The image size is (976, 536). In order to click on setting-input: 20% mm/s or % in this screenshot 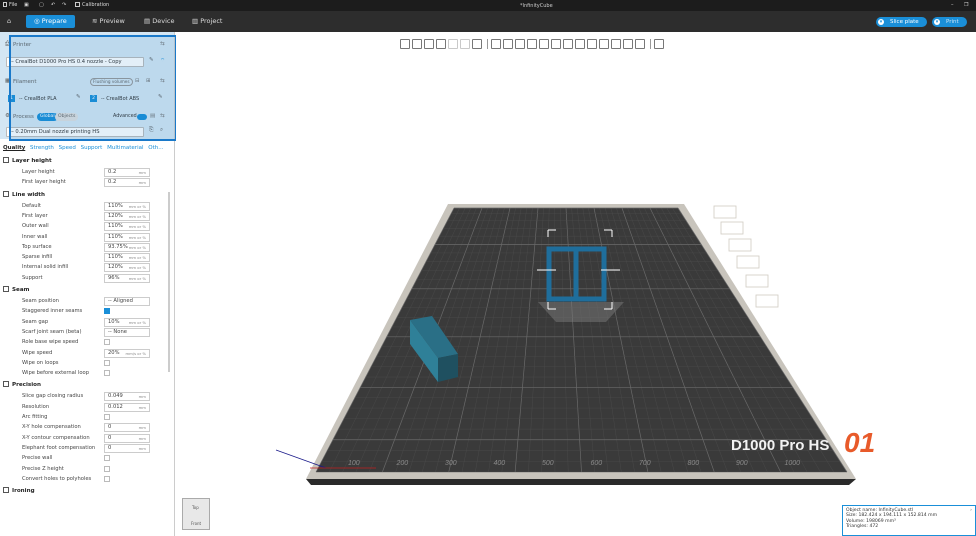, I will do `click(127, 353)`.